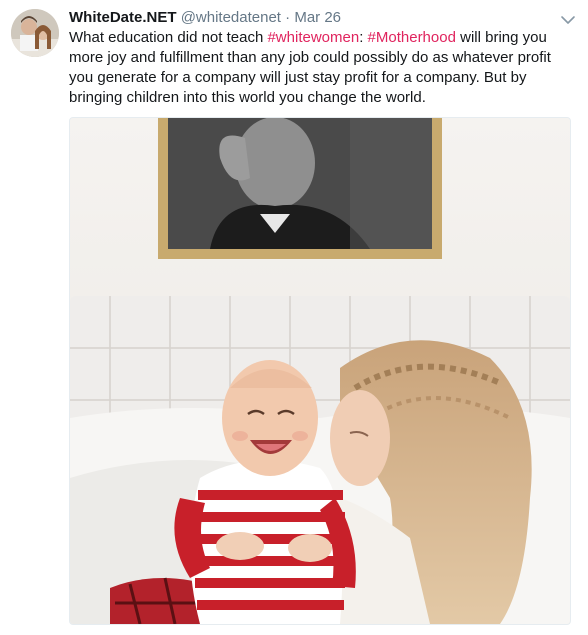 This screenshot has height=635, width=588. I want to click on avatar-image, so click(35, 33).